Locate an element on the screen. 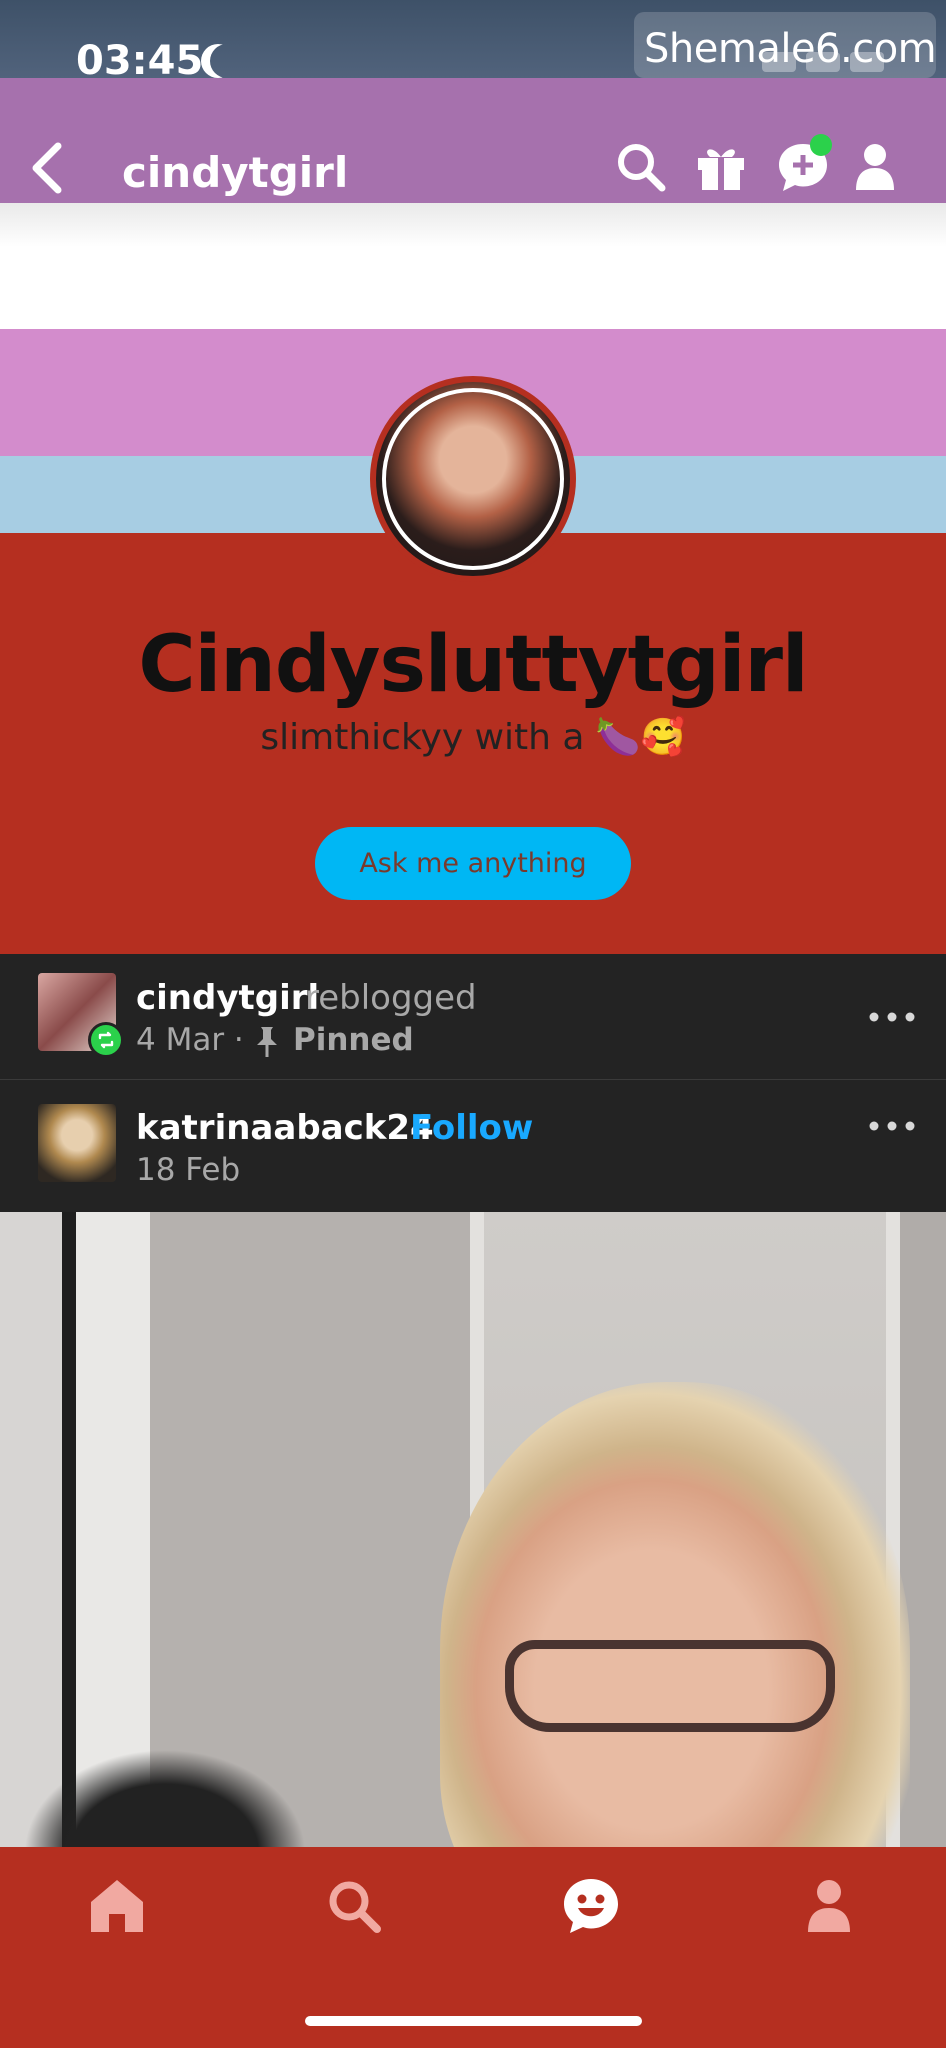 Image resolution: width=946 pixels, height=2048 pixels. avatar is located at coordinates (473, 479).